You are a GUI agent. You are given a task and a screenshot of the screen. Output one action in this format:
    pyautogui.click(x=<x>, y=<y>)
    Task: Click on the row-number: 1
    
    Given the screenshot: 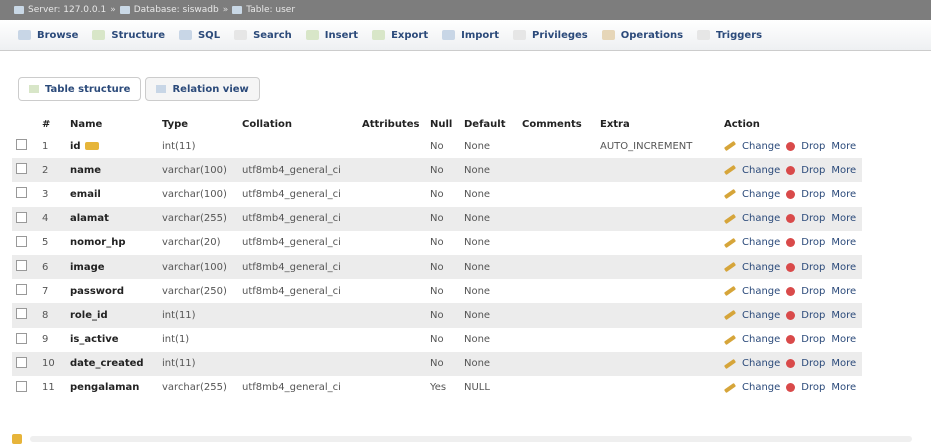 What is the action you would take?
    pyautogui.click(x=52, y=146)
    